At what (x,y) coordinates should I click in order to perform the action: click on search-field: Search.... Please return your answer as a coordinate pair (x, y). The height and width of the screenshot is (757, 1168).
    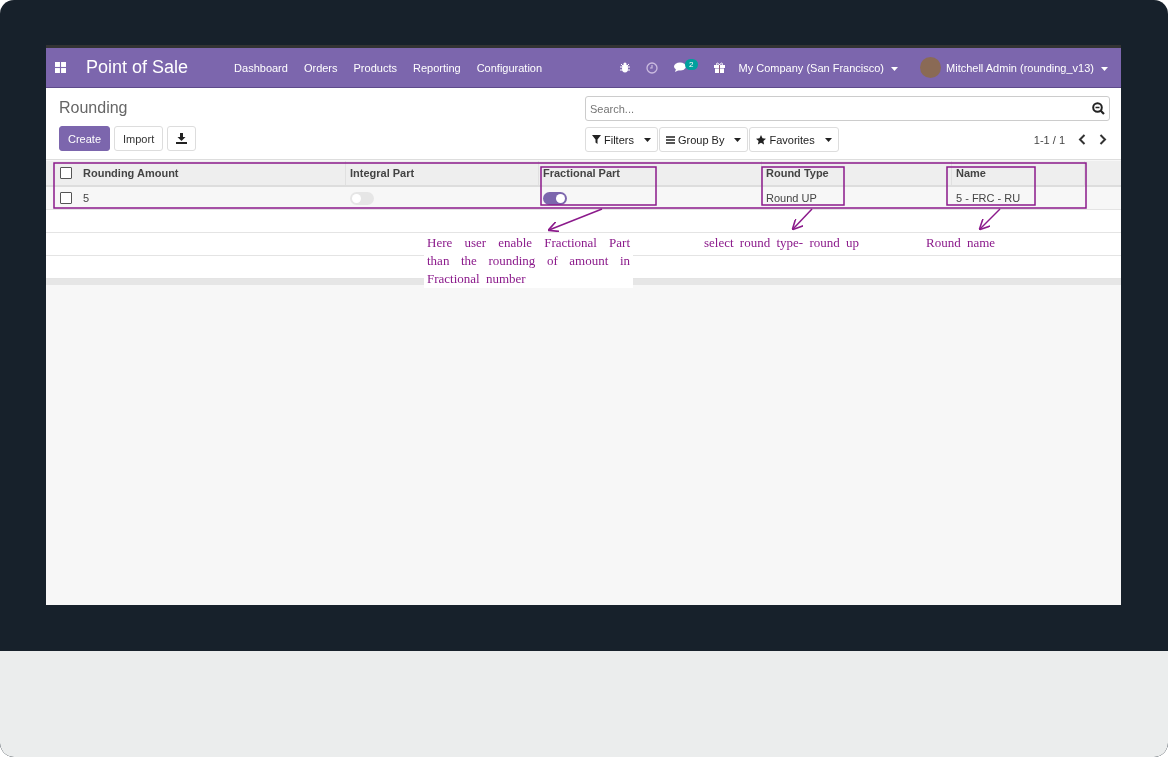
    Looking at the image, I should click on (847, 108).